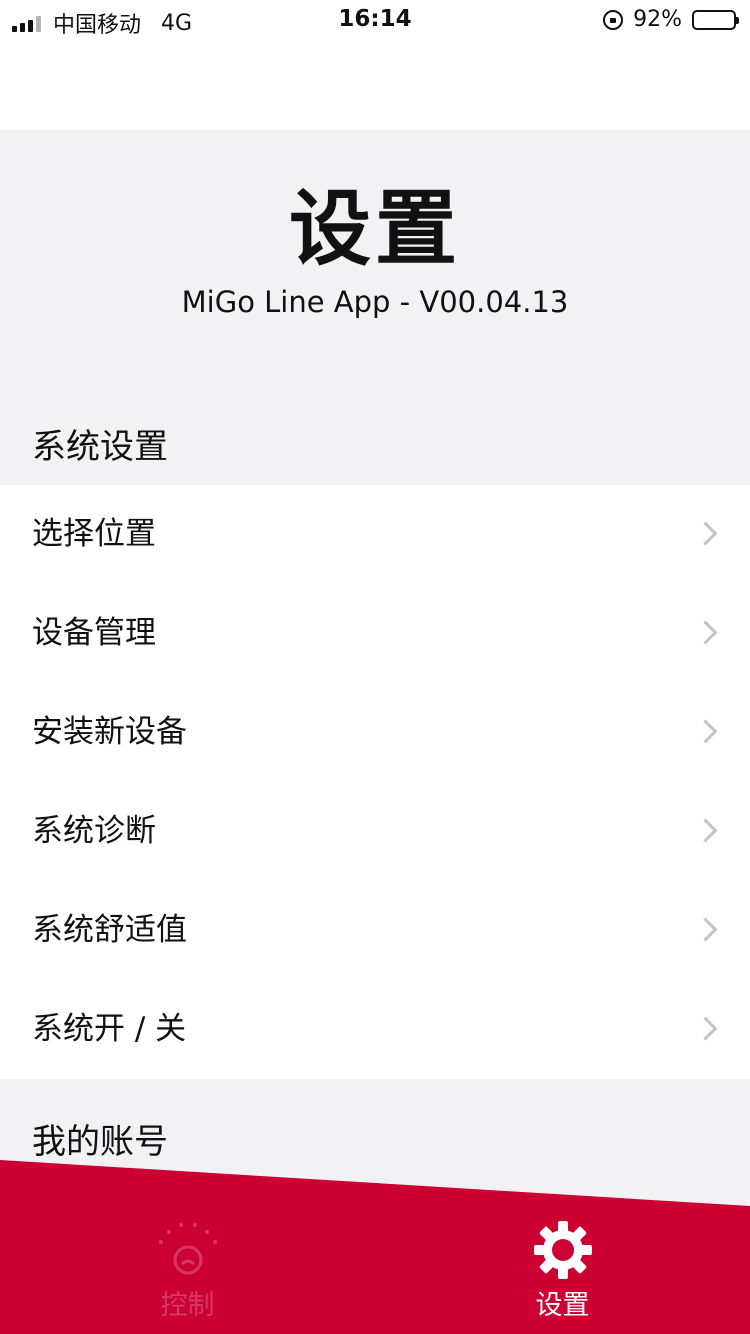  I want to click on menu-item-comfort-value: 系统舒适值, so click(375, 930).